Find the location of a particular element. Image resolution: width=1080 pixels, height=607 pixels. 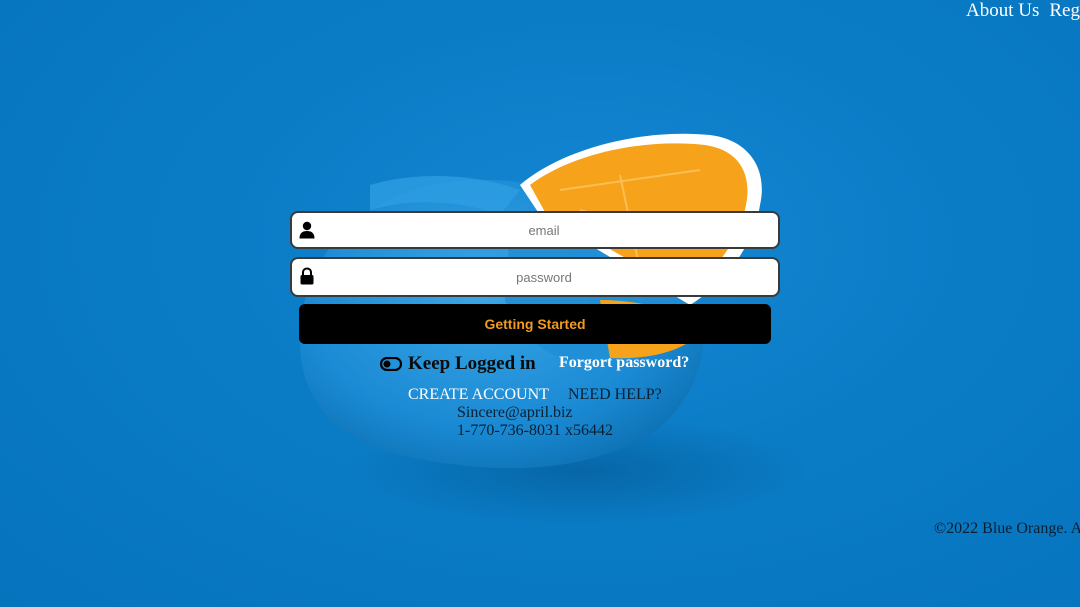

nav-register-link: Reg is located at coordinates (1064, 11).